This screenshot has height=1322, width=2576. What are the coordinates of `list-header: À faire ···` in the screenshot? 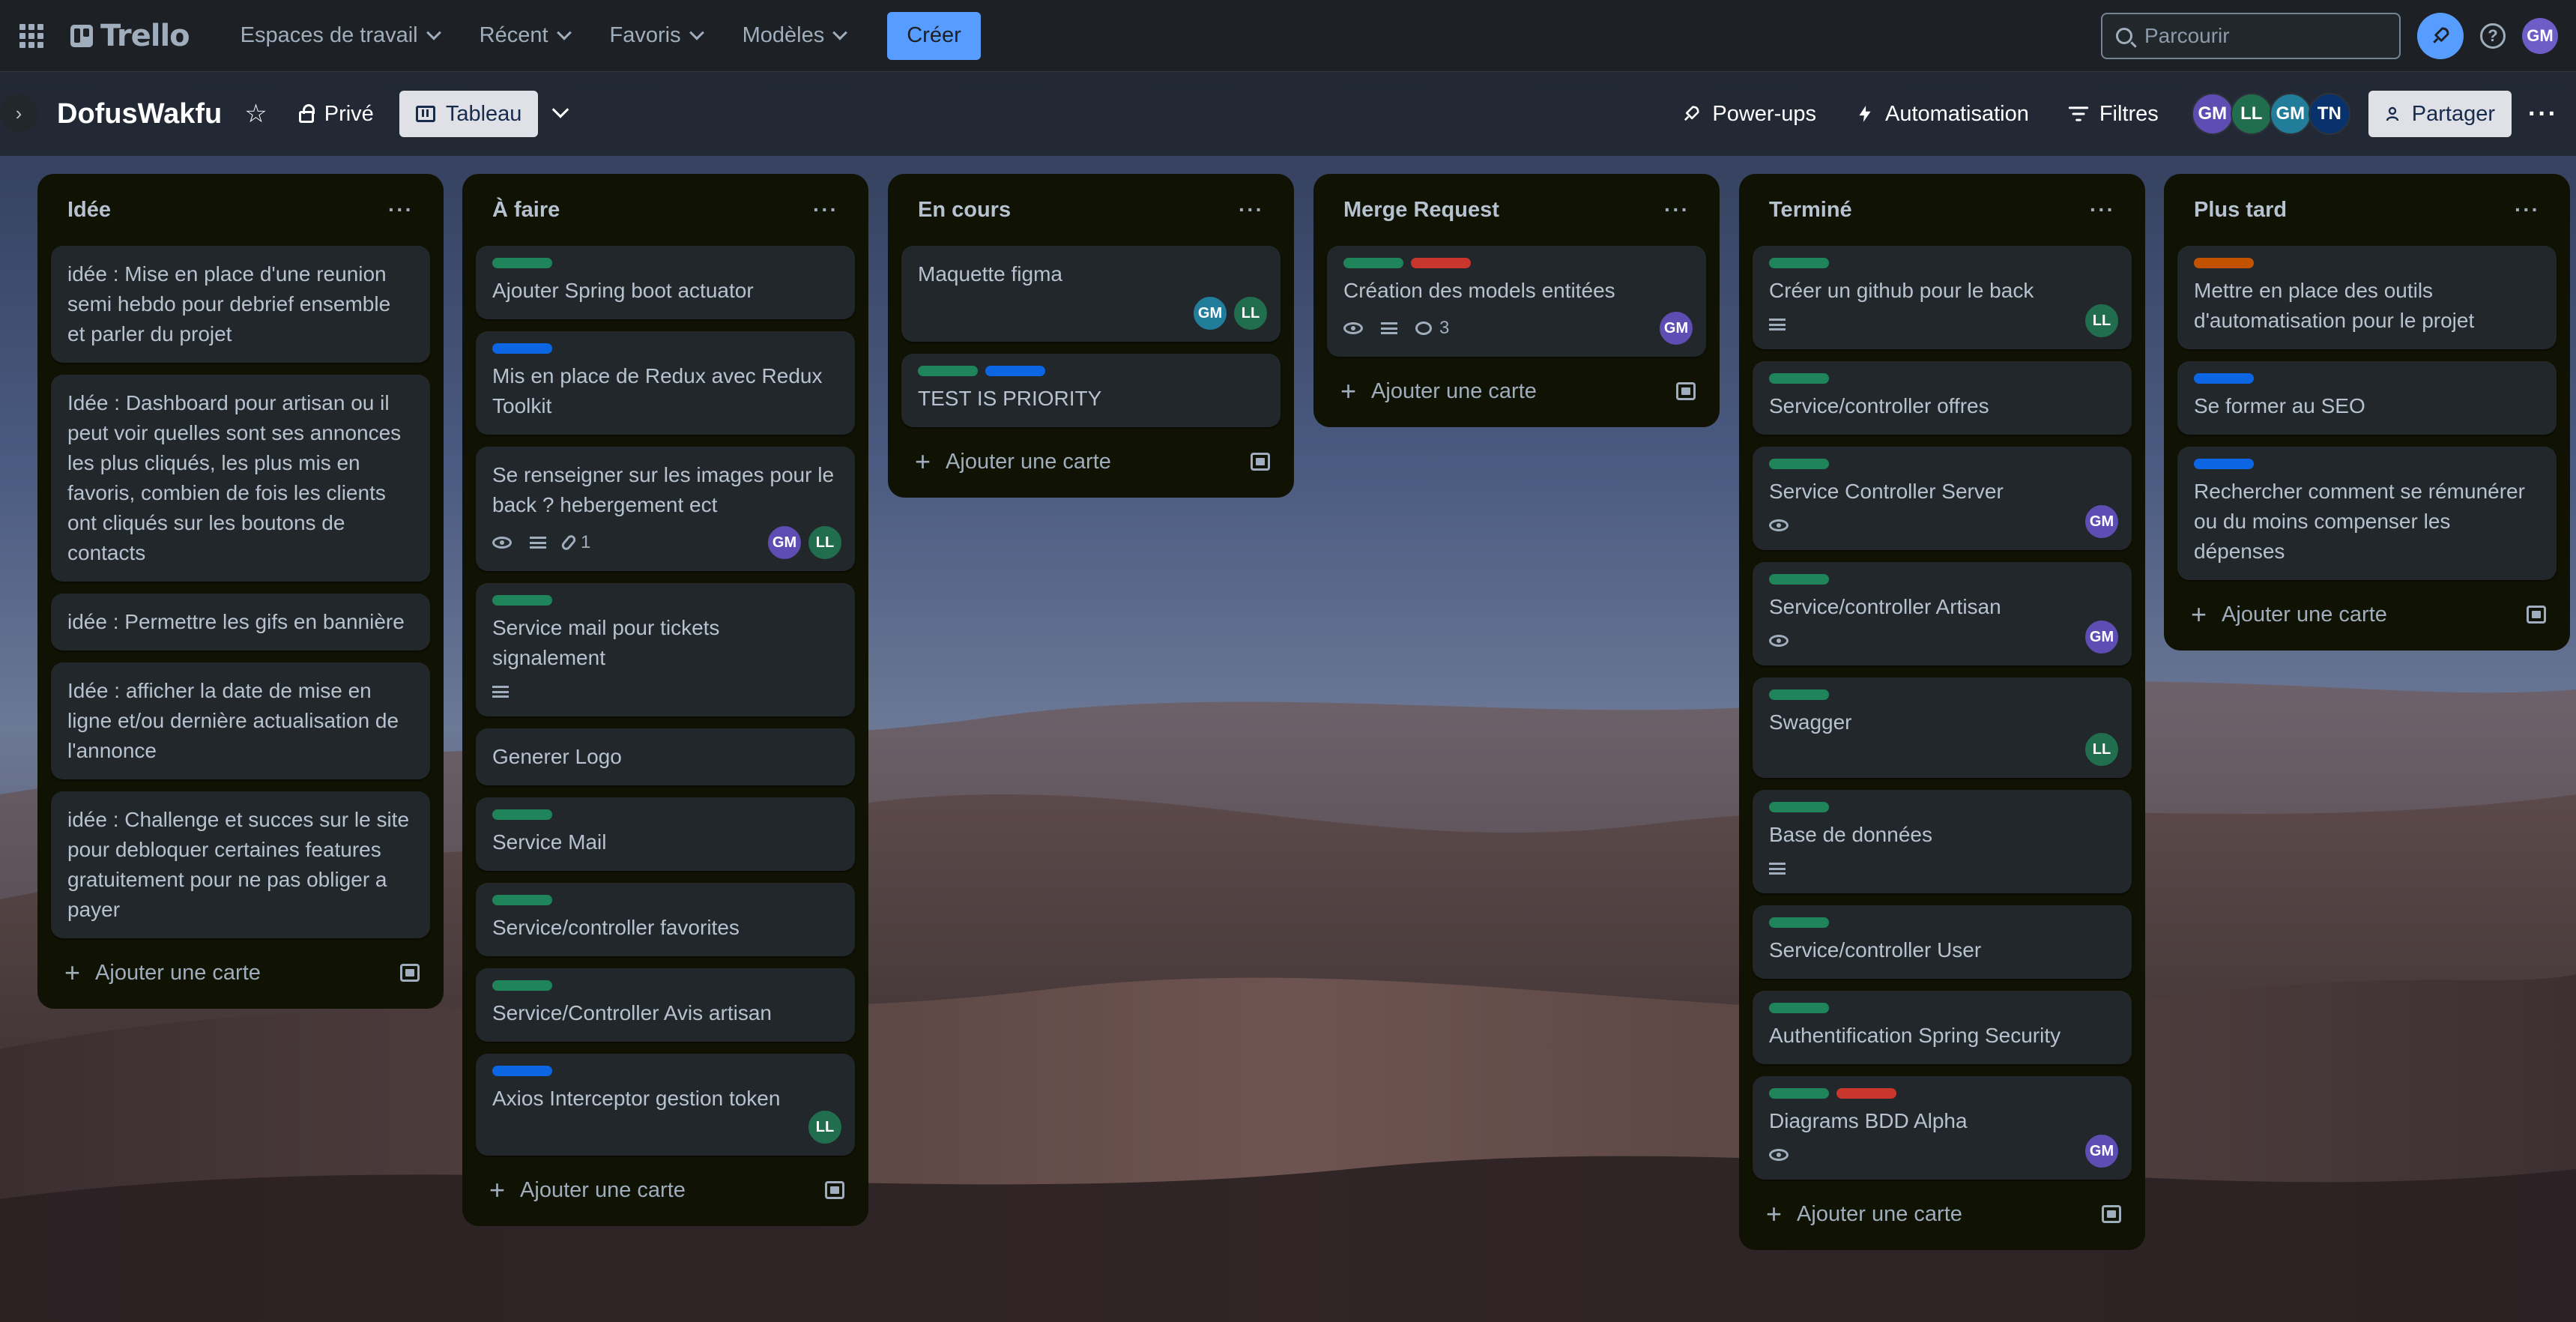 It's located at (665, 210).